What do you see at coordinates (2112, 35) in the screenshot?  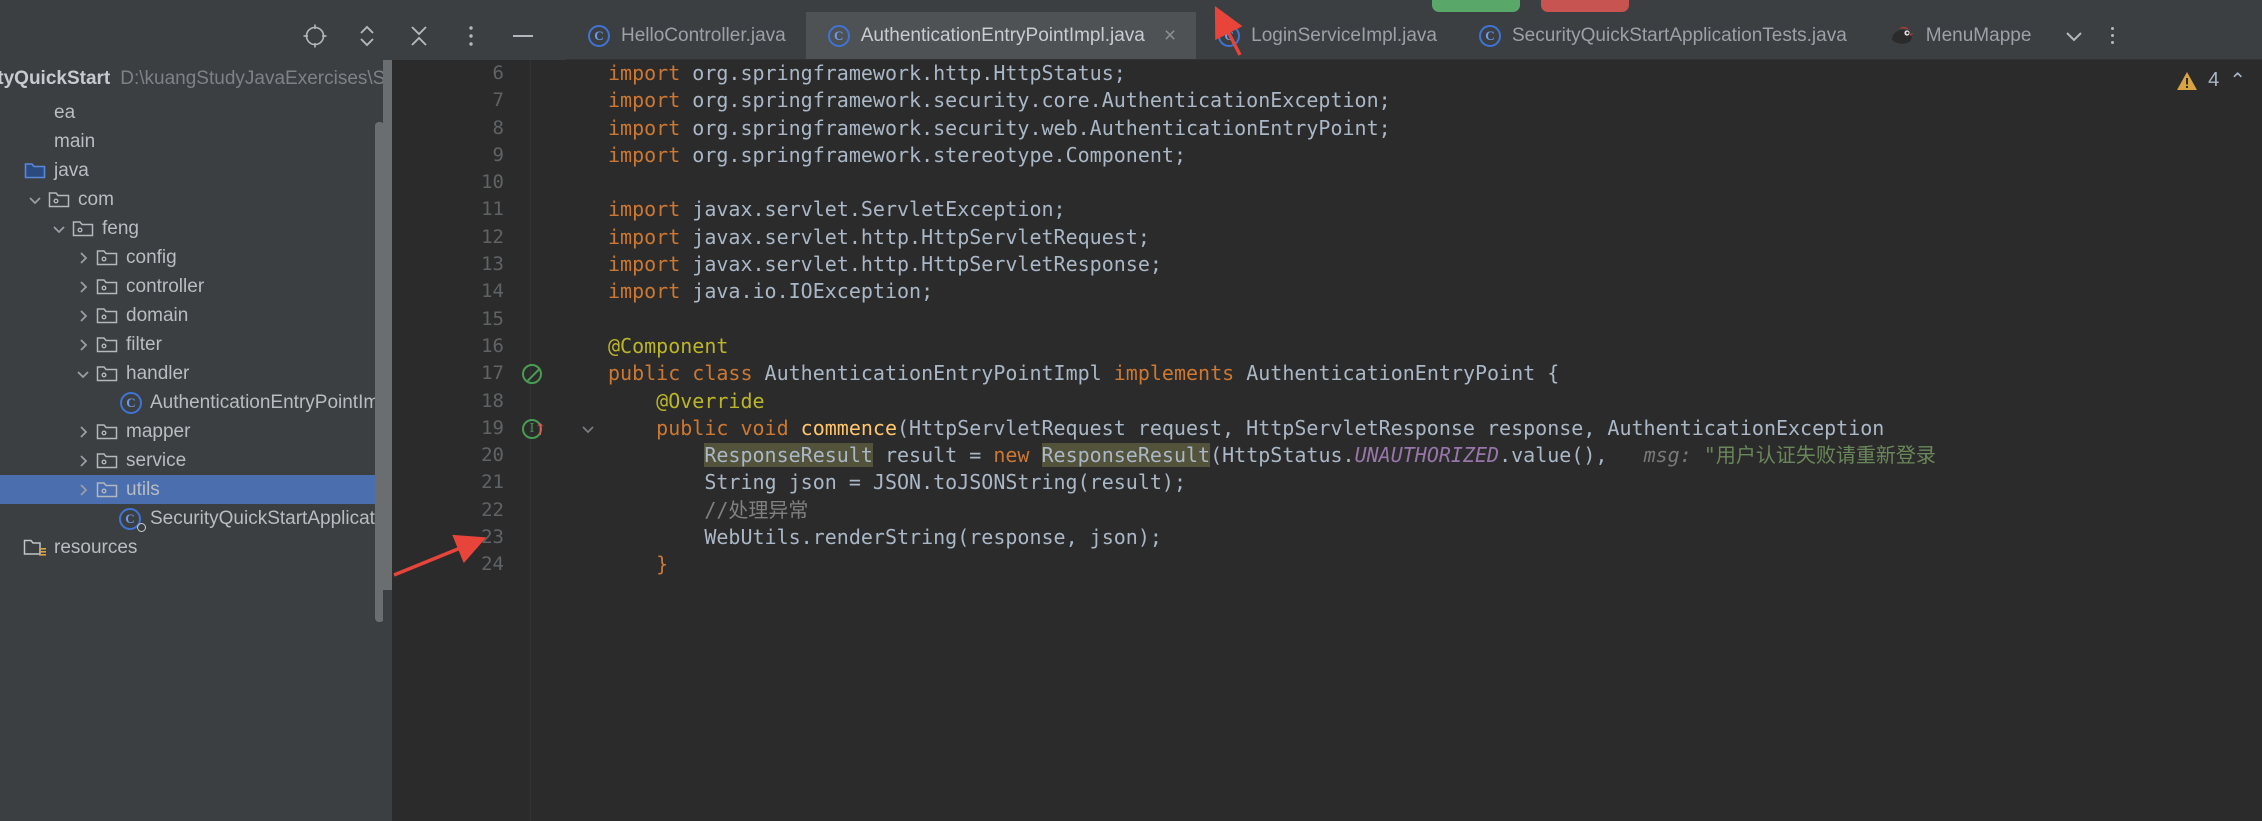 I see `tab-more-options-icon` at bounding box center [2112, 35].